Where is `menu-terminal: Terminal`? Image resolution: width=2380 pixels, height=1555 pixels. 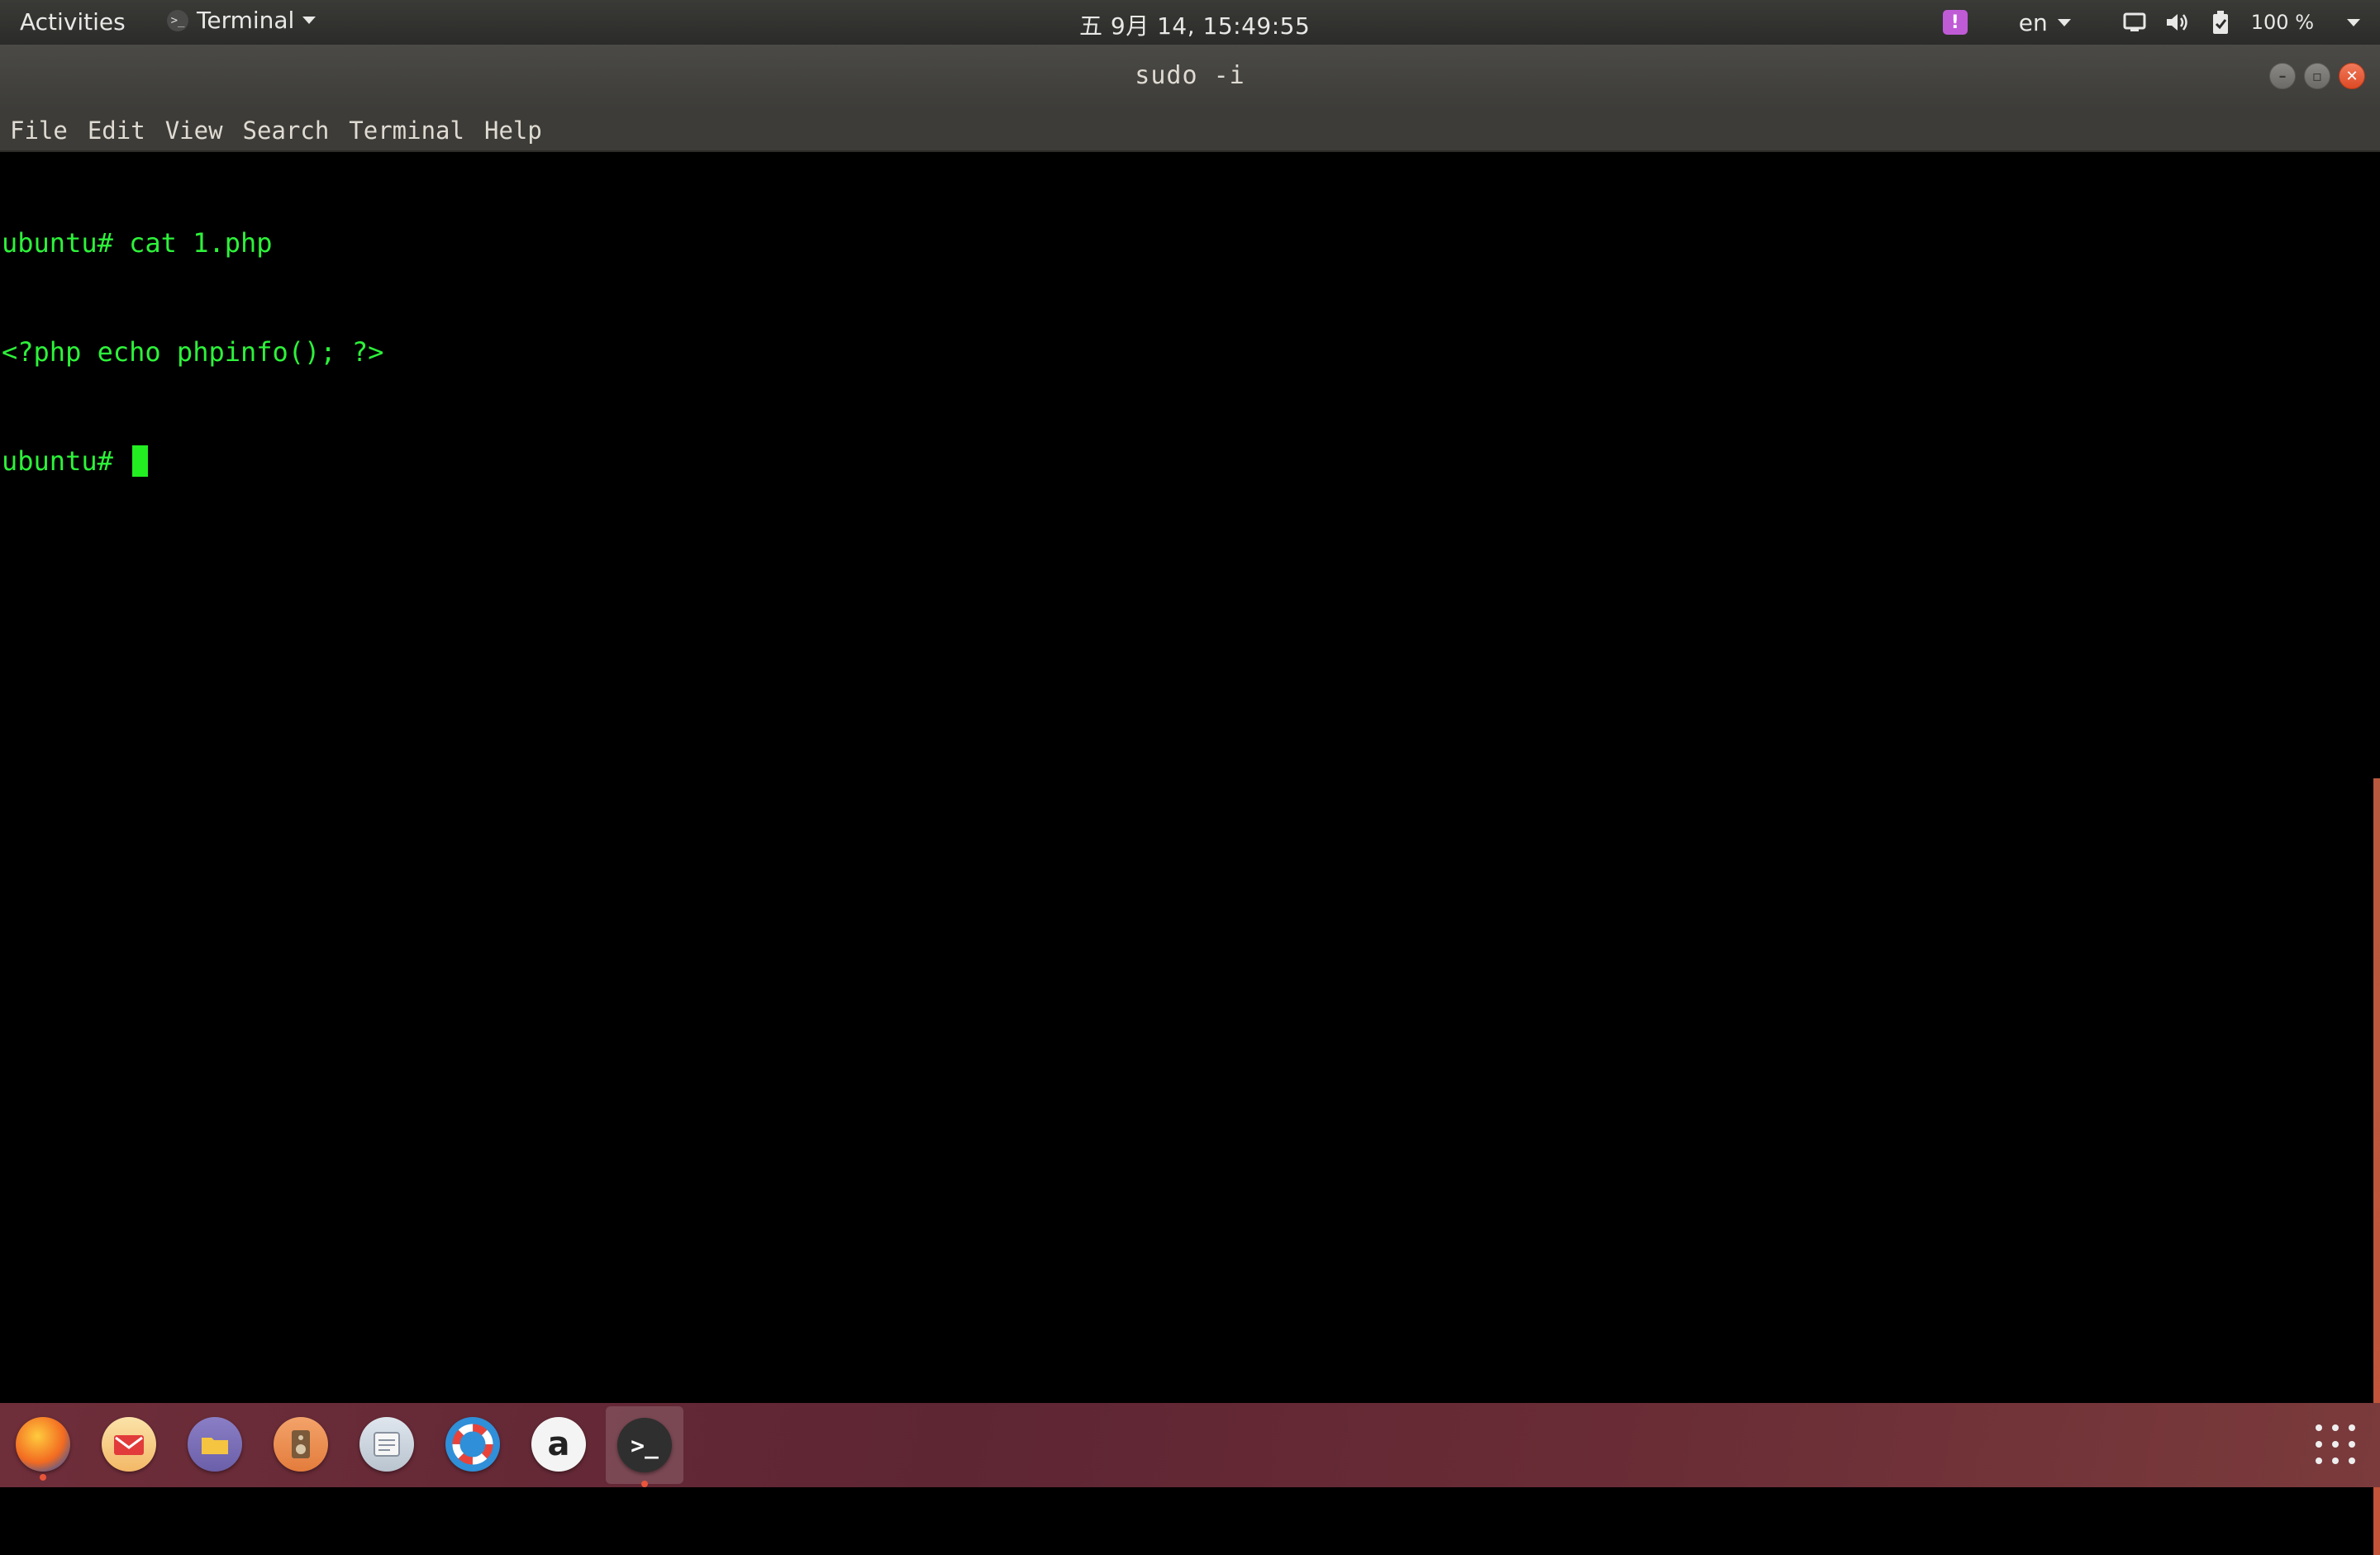
menu-terminal: Terminal is located at coordinates (406, 131).